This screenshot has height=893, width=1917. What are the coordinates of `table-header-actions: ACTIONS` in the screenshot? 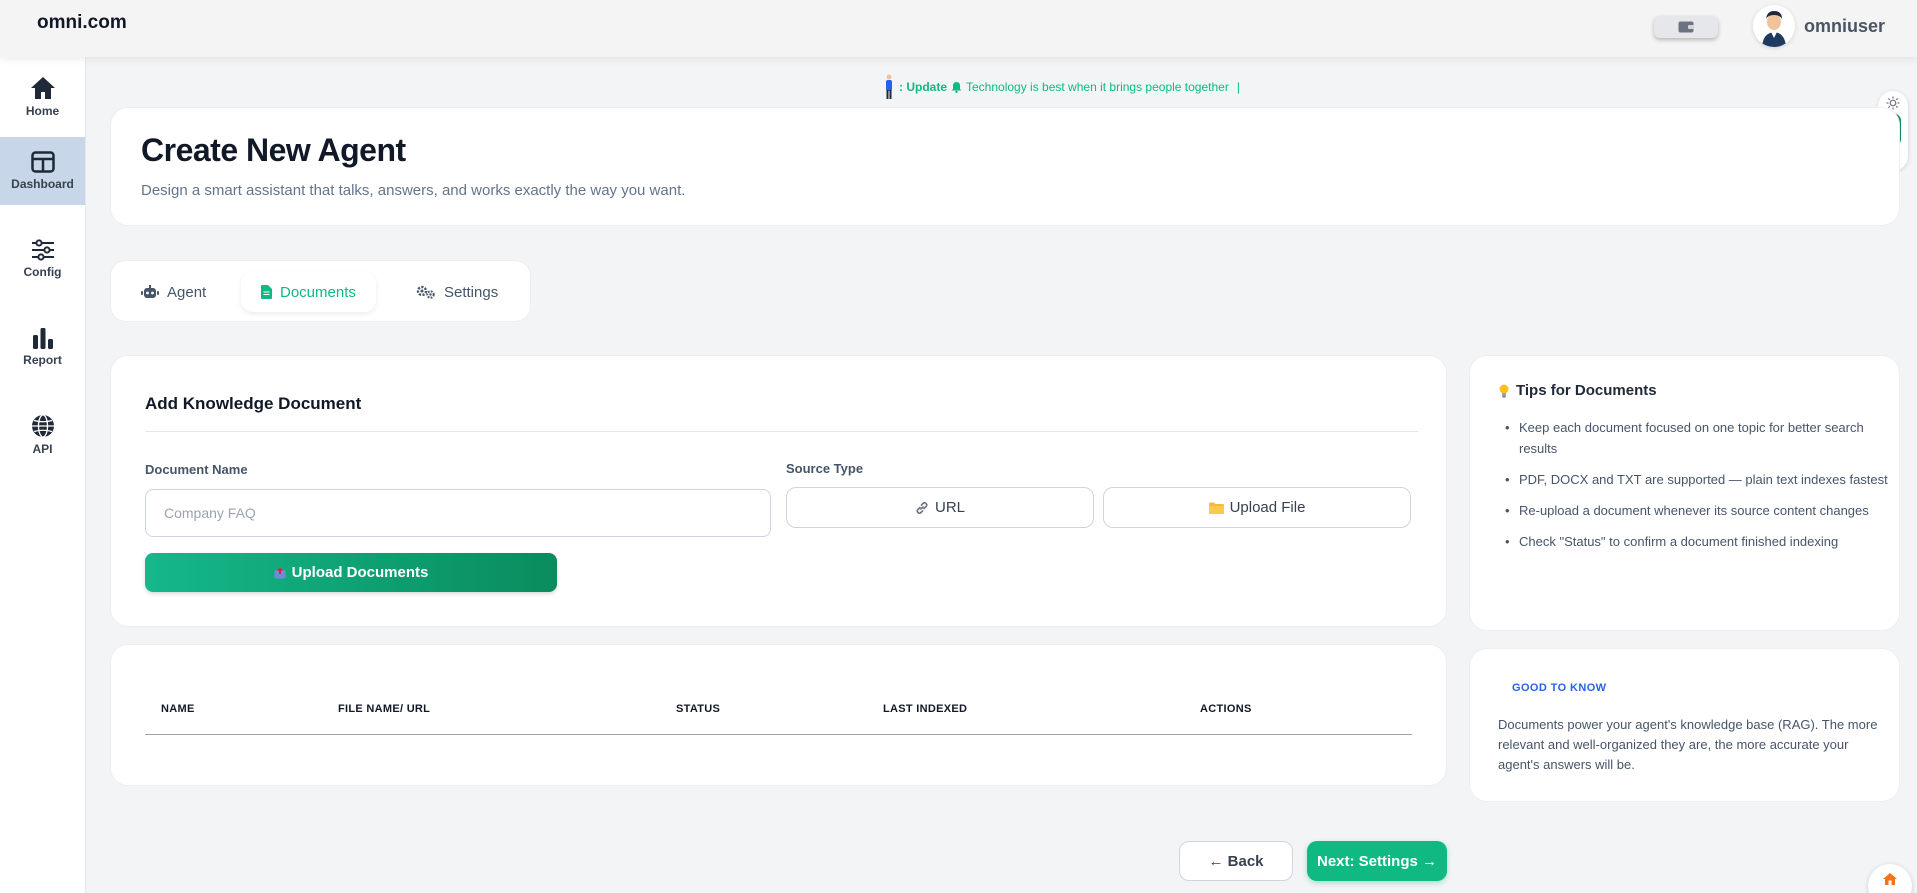 It's located at (1226, 709).